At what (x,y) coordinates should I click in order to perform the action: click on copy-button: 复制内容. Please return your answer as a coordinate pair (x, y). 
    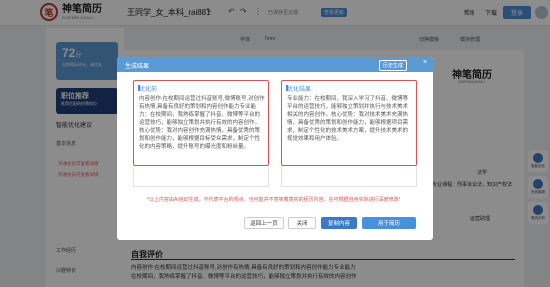
    Looking at the image, I should click on (339, 223).